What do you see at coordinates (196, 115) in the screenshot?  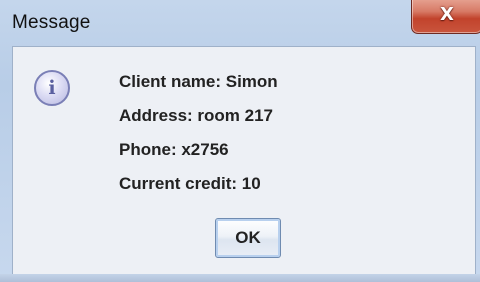 I see `address-line: Address: room 217` at bounding box center [196, 115].